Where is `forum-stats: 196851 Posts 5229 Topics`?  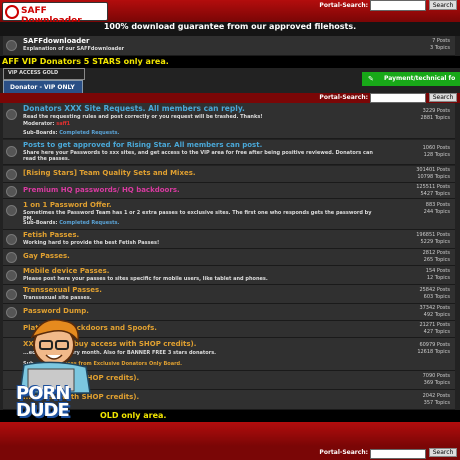 forum-stats: 196851 Posts 5229 Topics is located at coordinates (433, 238).